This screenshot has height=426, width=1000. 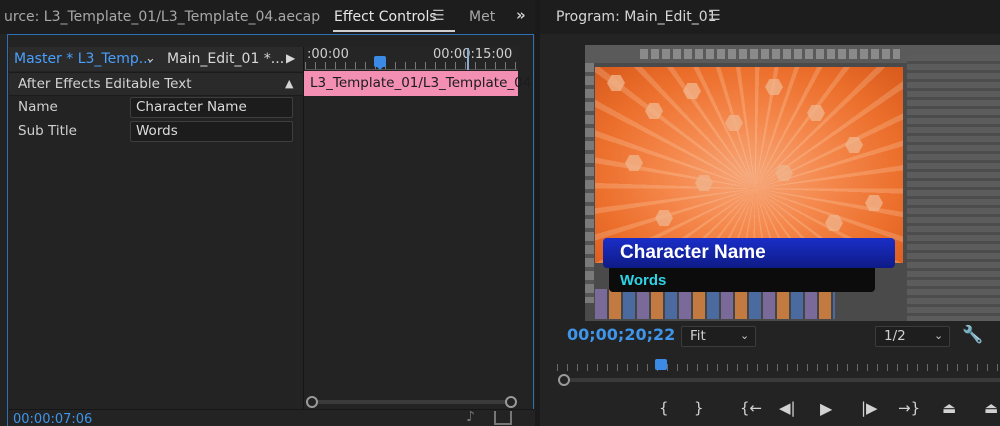 What do you see at coordinates (211, 107) in the screenshot?
I see `name-text-field: Character Name` at bounding box center [211, 107].